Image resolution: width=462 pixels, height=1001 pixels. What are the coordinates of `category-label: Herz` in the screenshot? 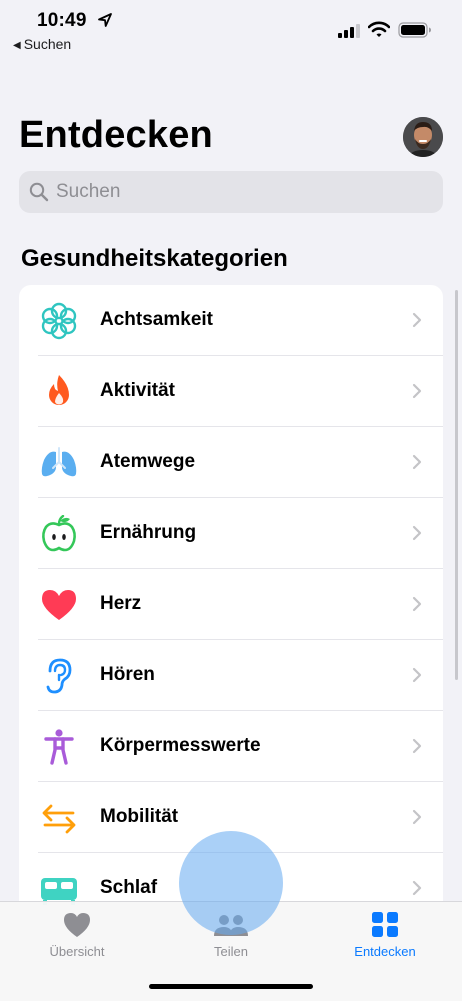 It's located at (121, 603).